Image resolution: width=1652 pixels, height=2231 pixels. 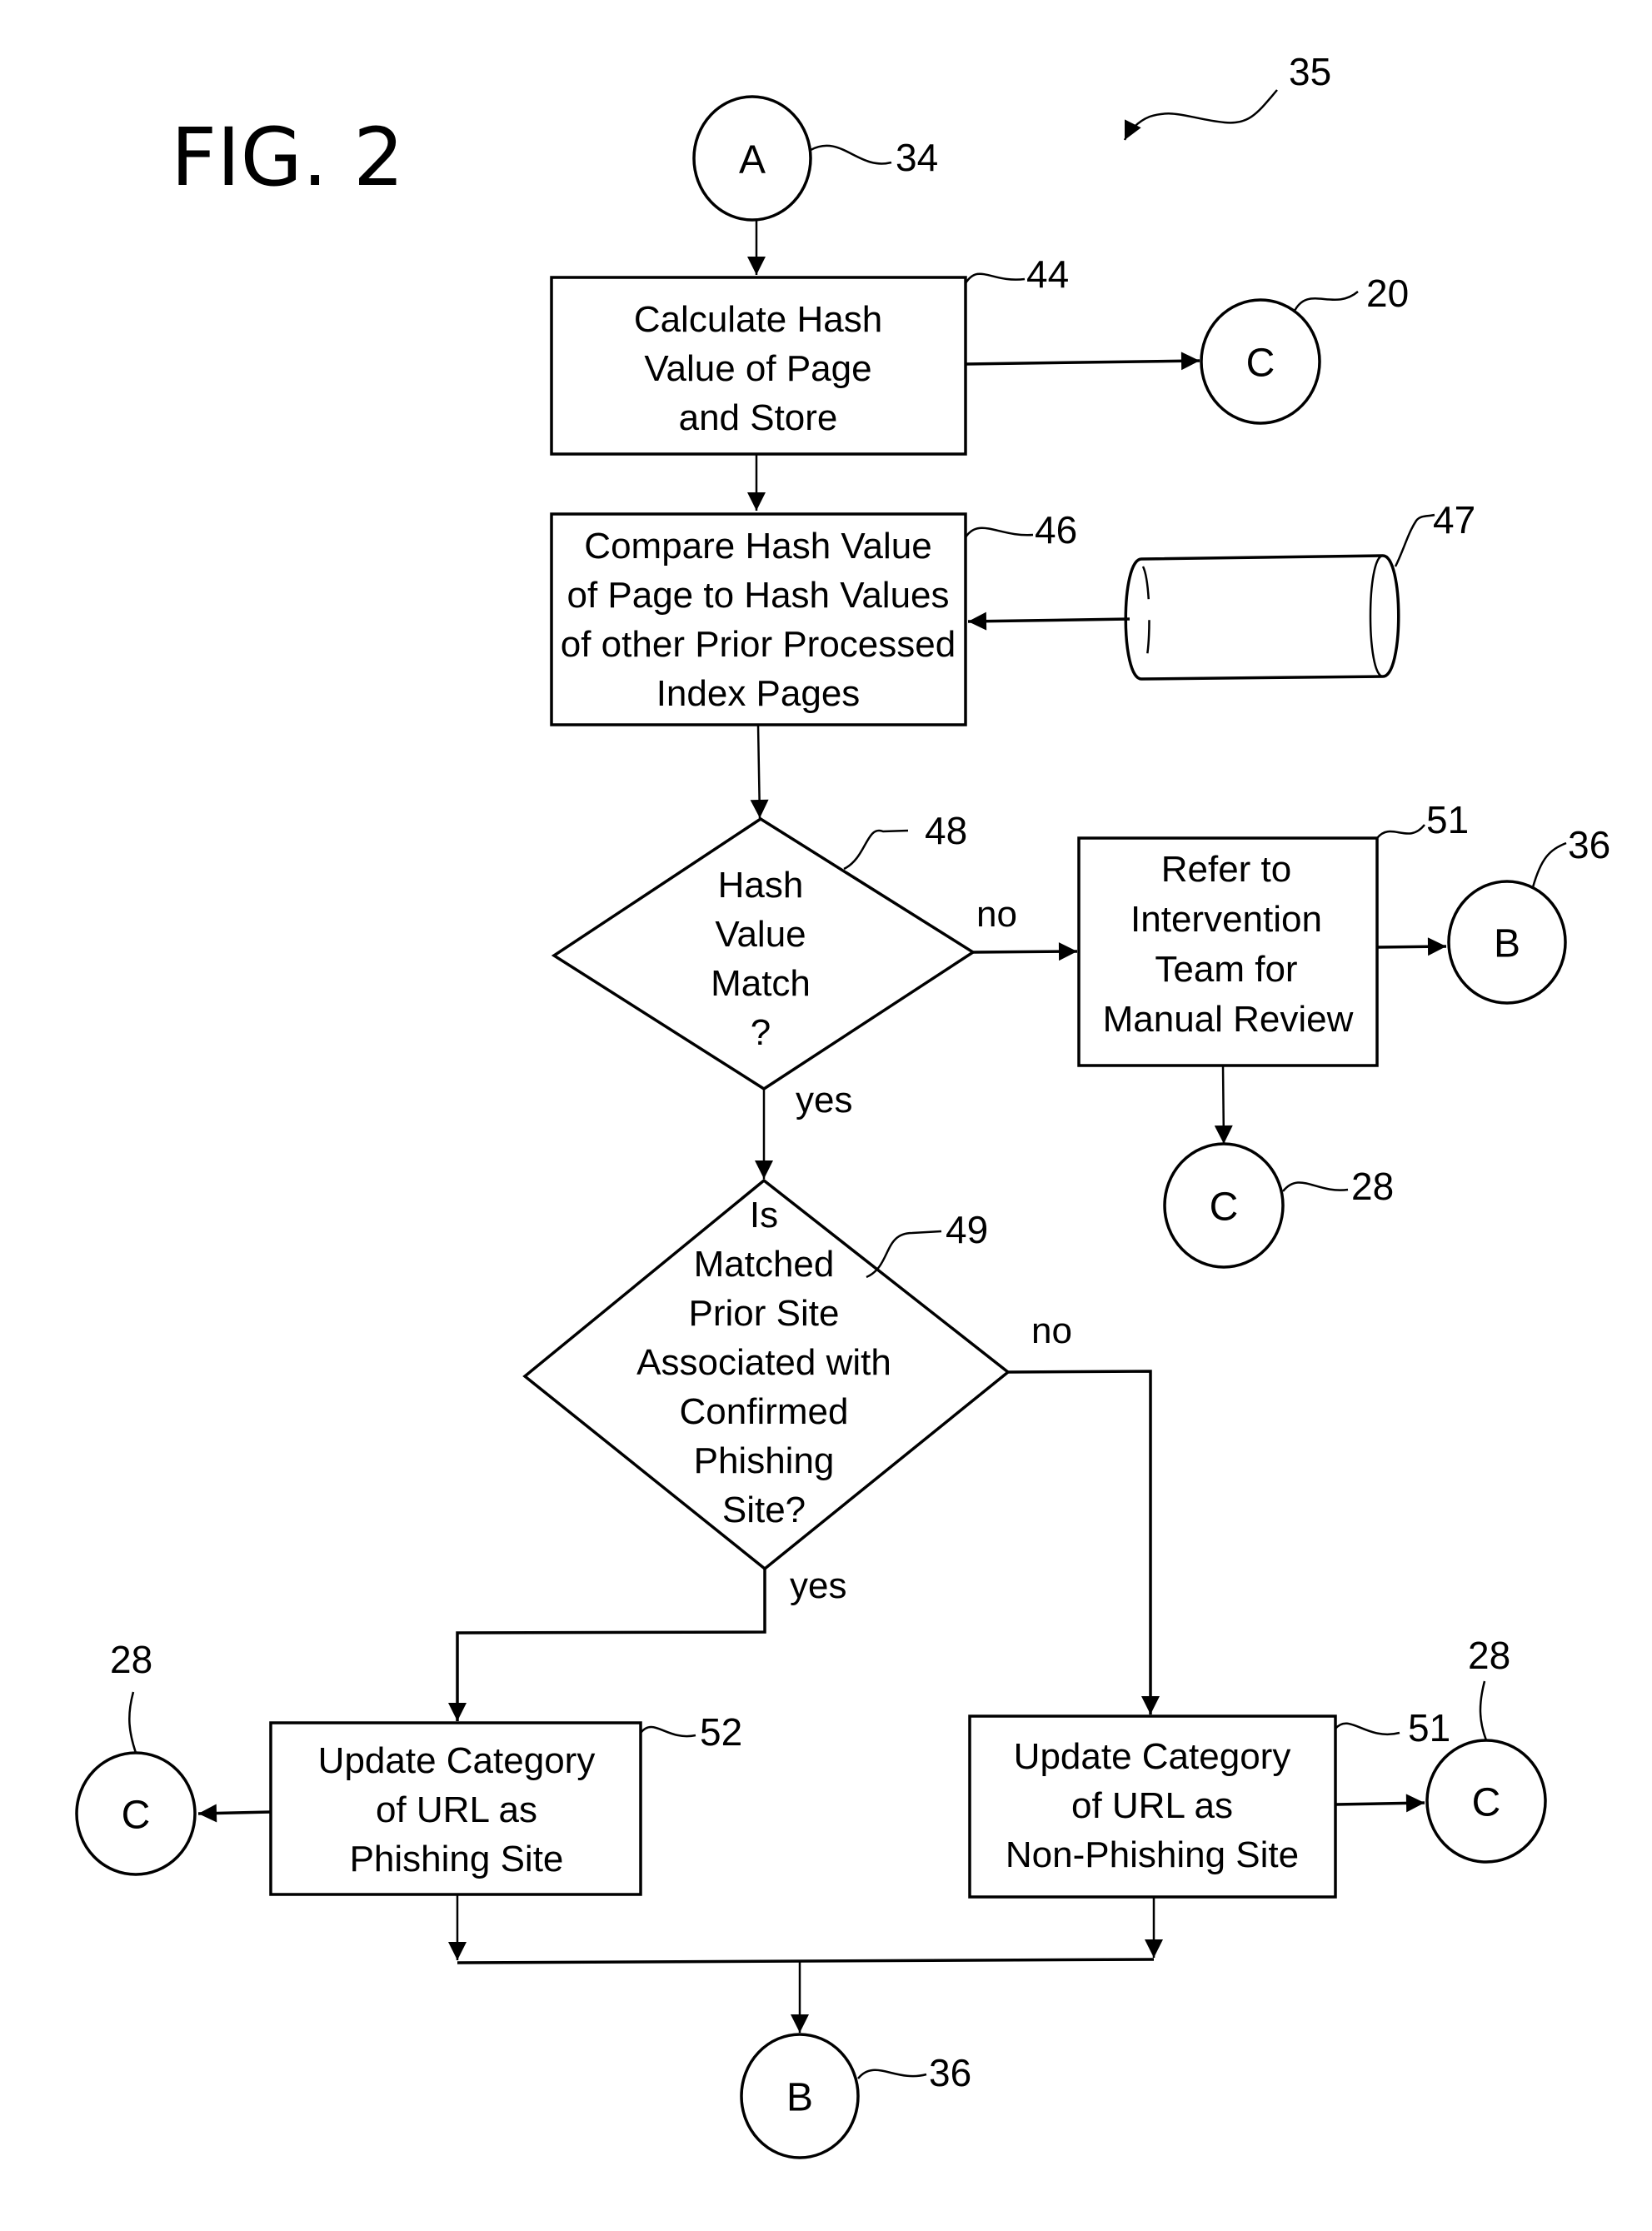 I want to click on flow-arrow-51-to-b, so click(x=1412, y=946).